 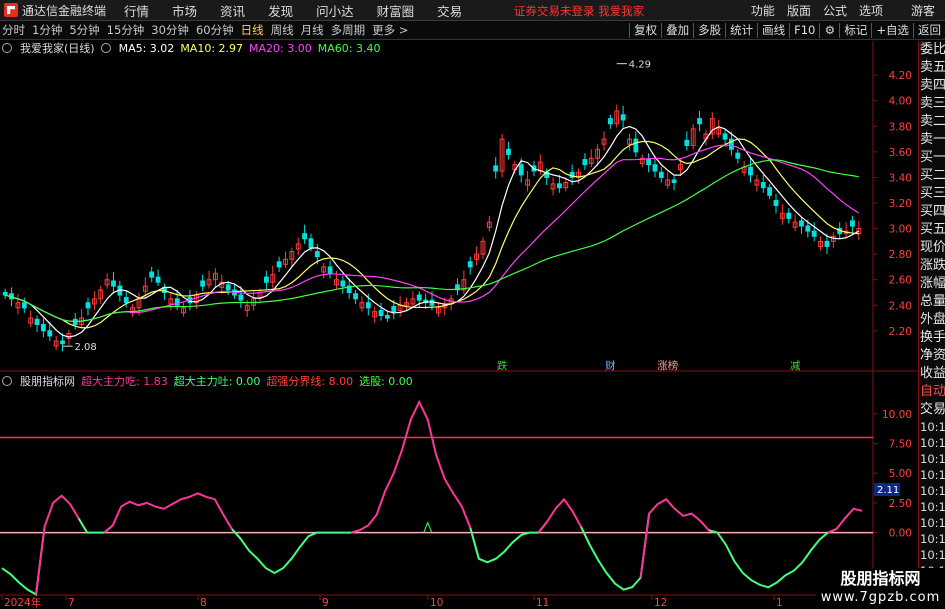 What do you see at coordinates (325, 603) in the screenshot?
I see `date-tick-label: 9` at bounding box center [325, 603].